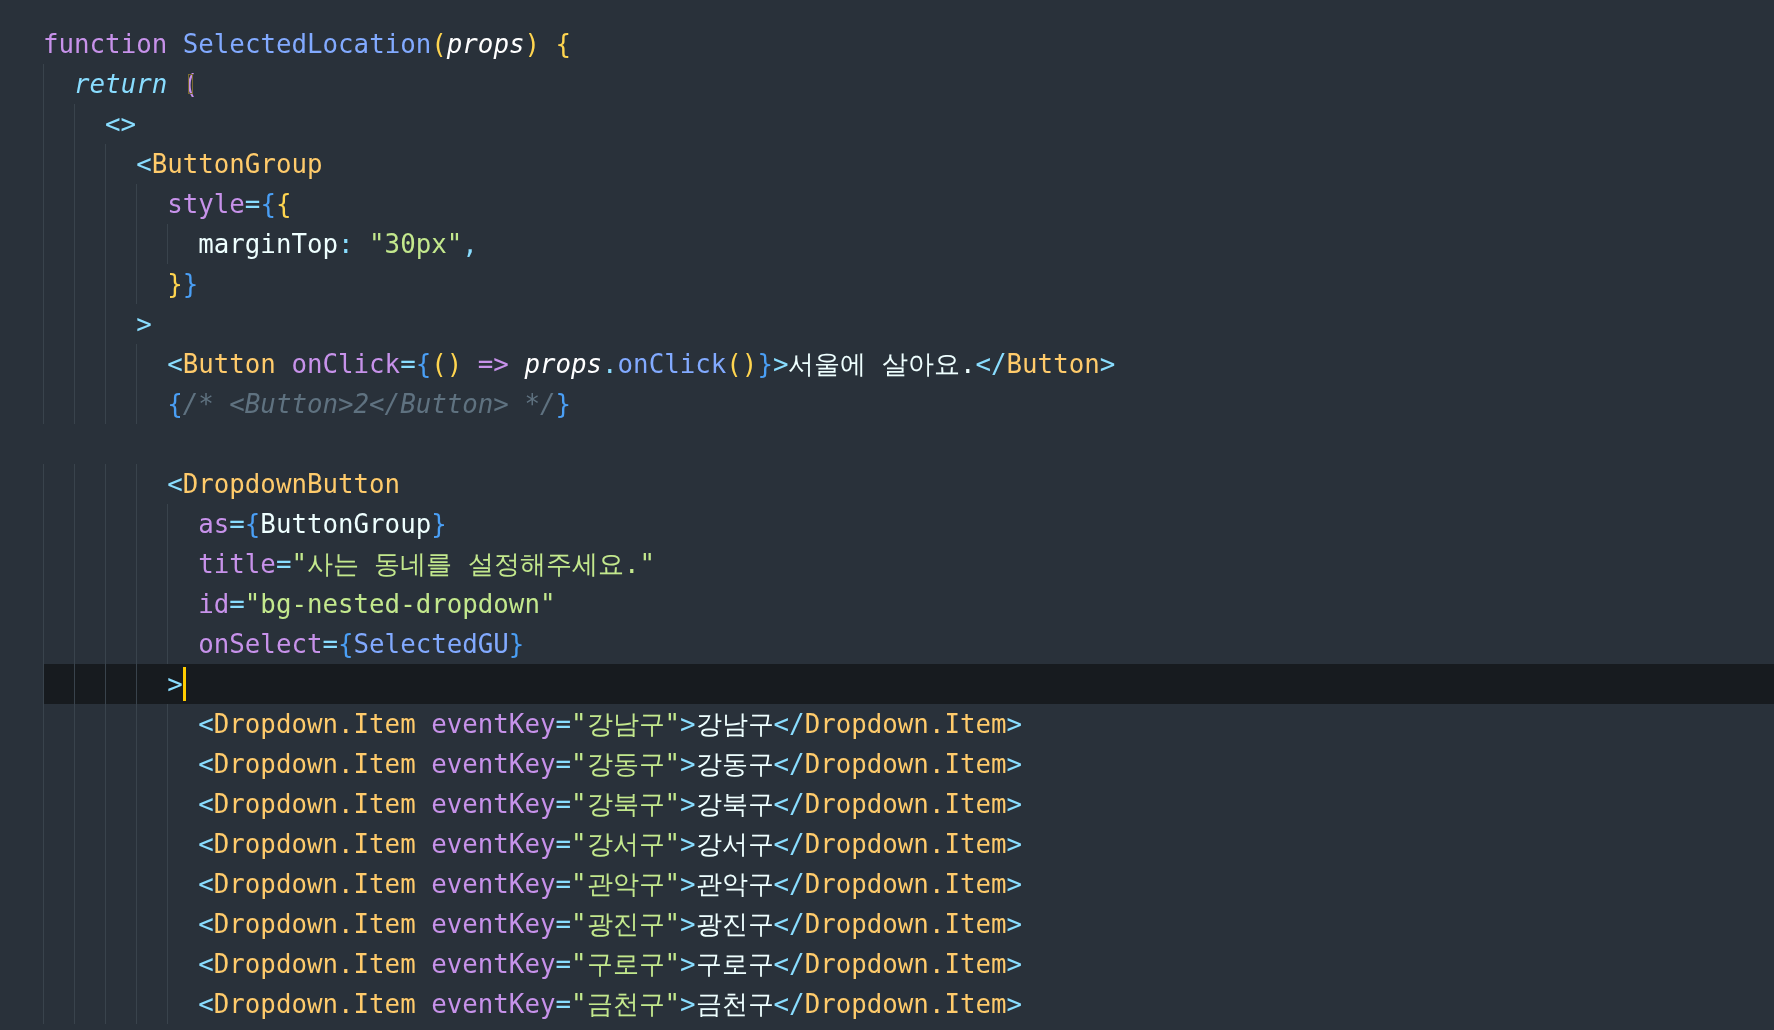 The image size is (1774, 1030). Describe the element at coordinates (610, 764) in the screenshot. I see `code-line: <Dropdown.Item eventKey="강동구">강동구</Dropdown.Item>` at that location.